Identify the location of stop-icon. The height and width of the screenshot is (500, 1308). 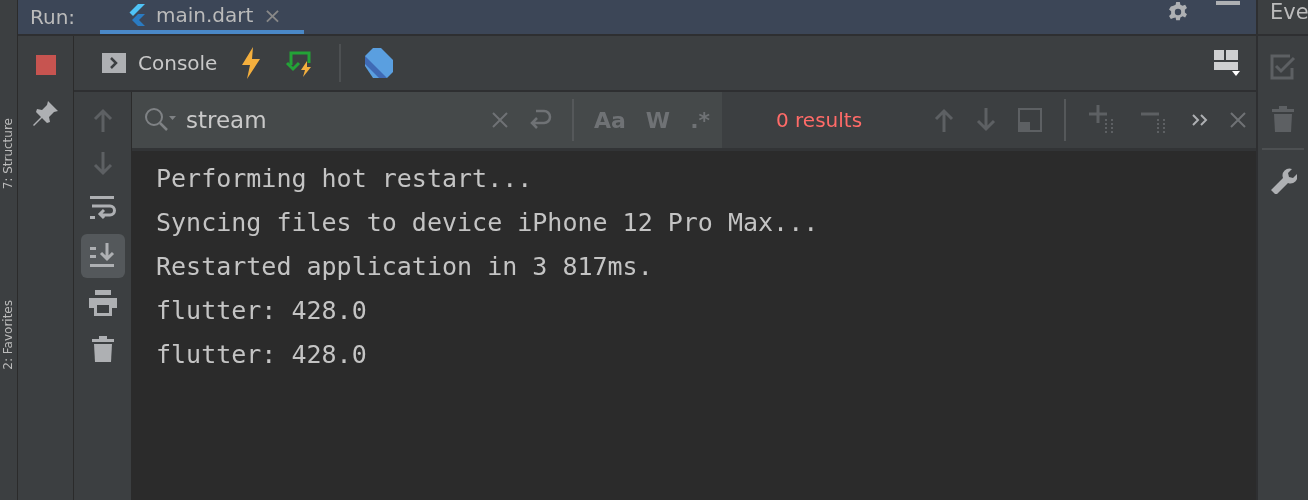
(45, 65).